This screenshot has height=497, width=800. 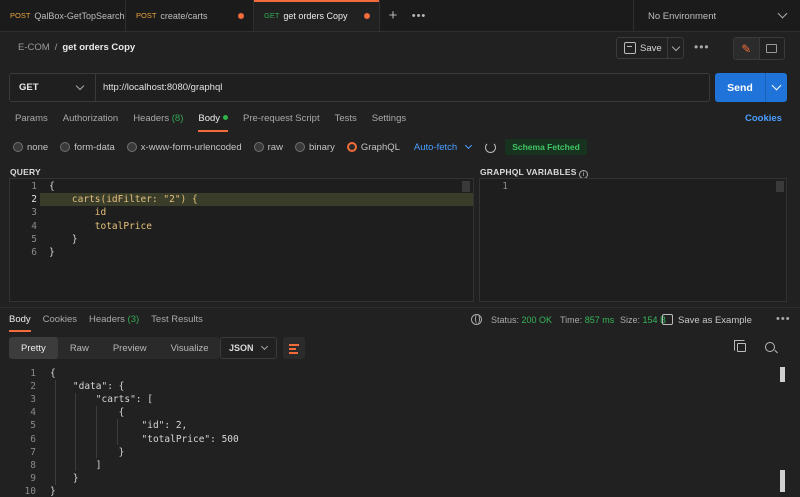 I want to click on tab-title: create/carts, so click(x=184, y=15).